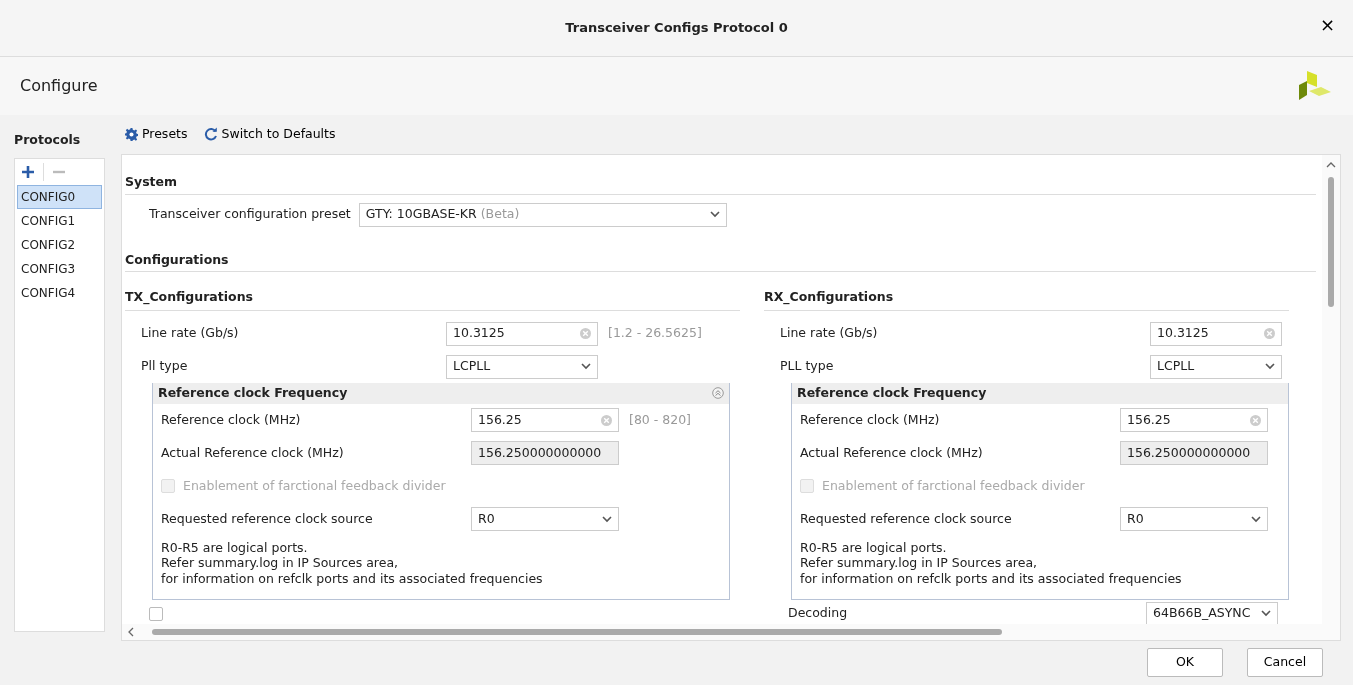  Describe the element at coordinates (807, 366) in the screenshot. I see `field-label: PLL type` at that location.